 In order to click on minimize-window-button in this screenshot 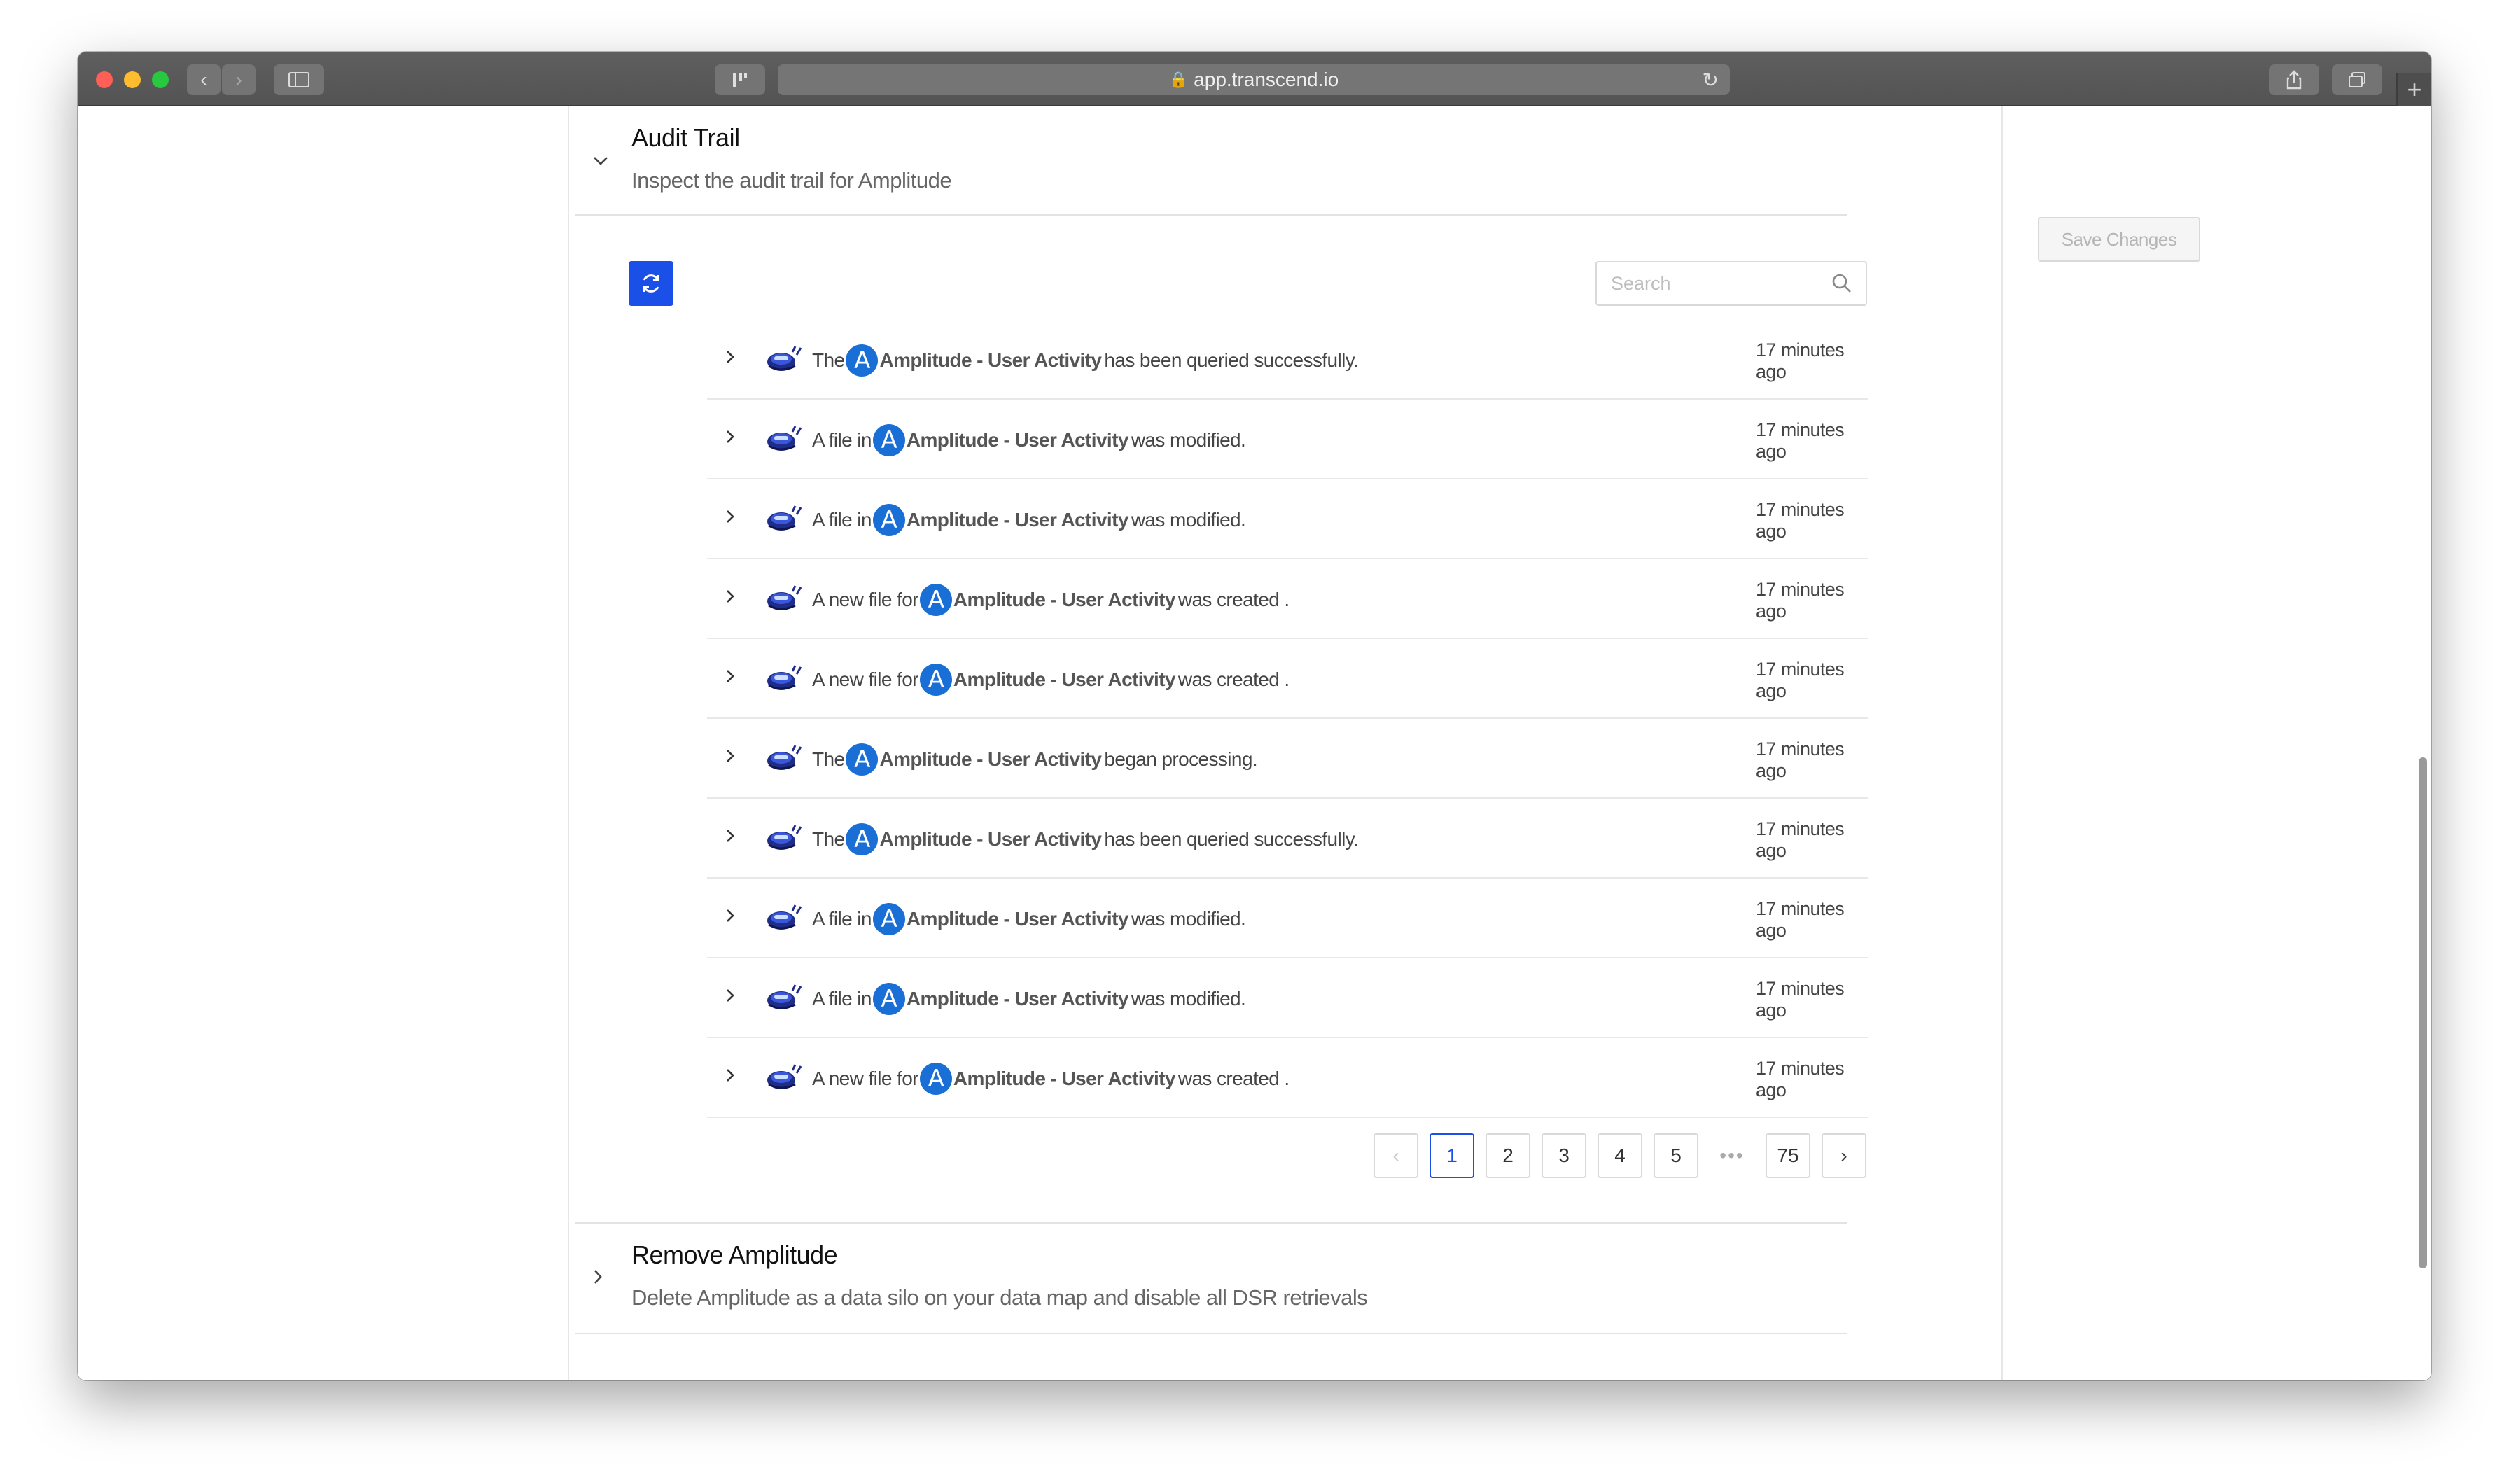, I will do `click(132, 79)`.